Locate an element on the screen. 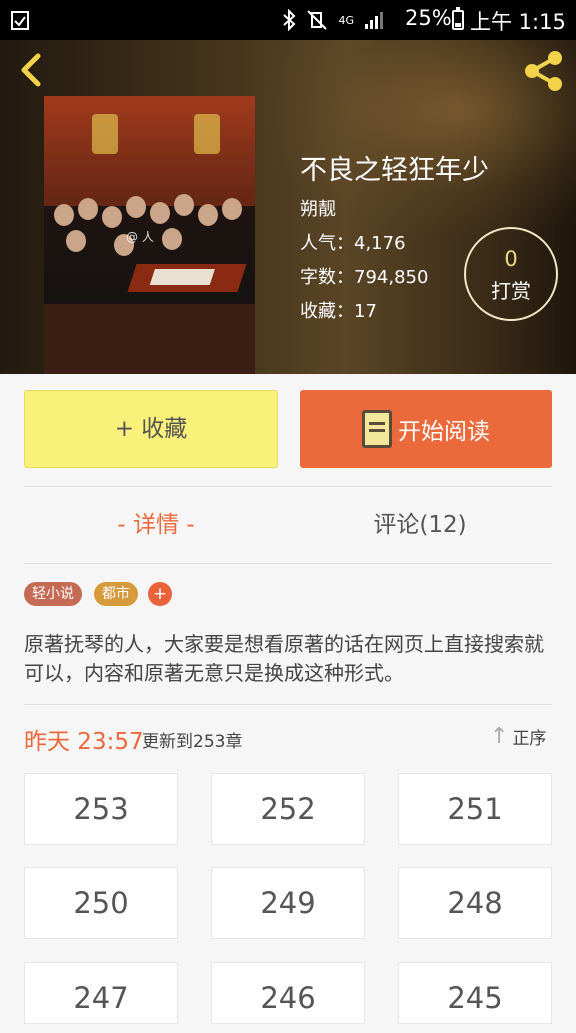 This screenshot has height=1033, width=576. status-bar: 4G 25% 上午 1:15 is located at coordinates (288, 20).